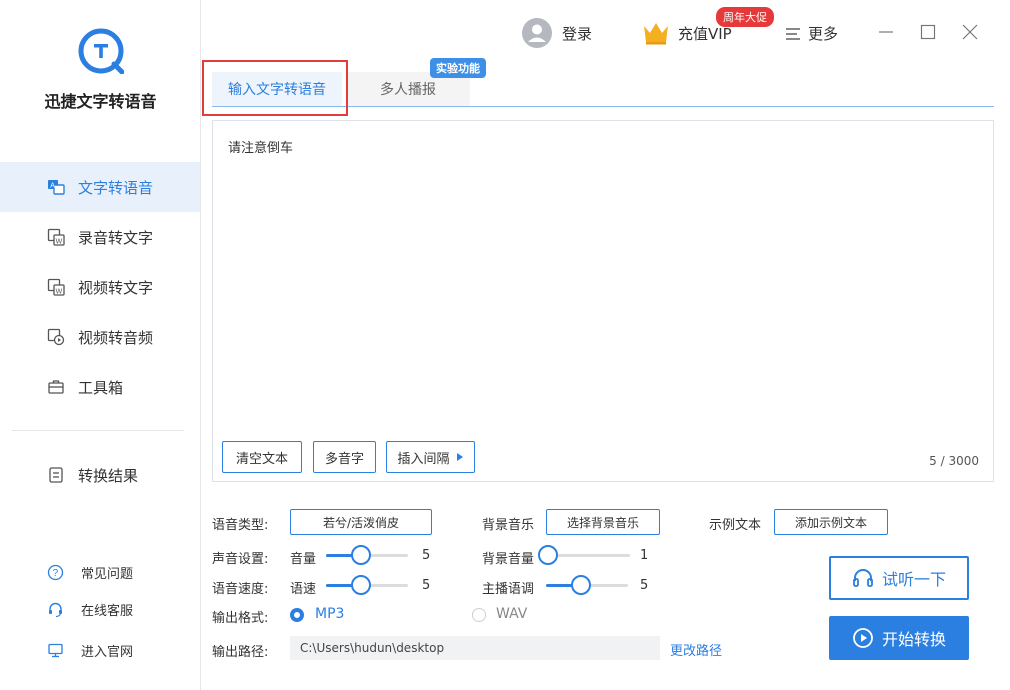 The image size is (1010, 690). Describe the element at coordinates (508, 559) in the screenshot. I see `bg-volume-label: 背景音量` at that location.